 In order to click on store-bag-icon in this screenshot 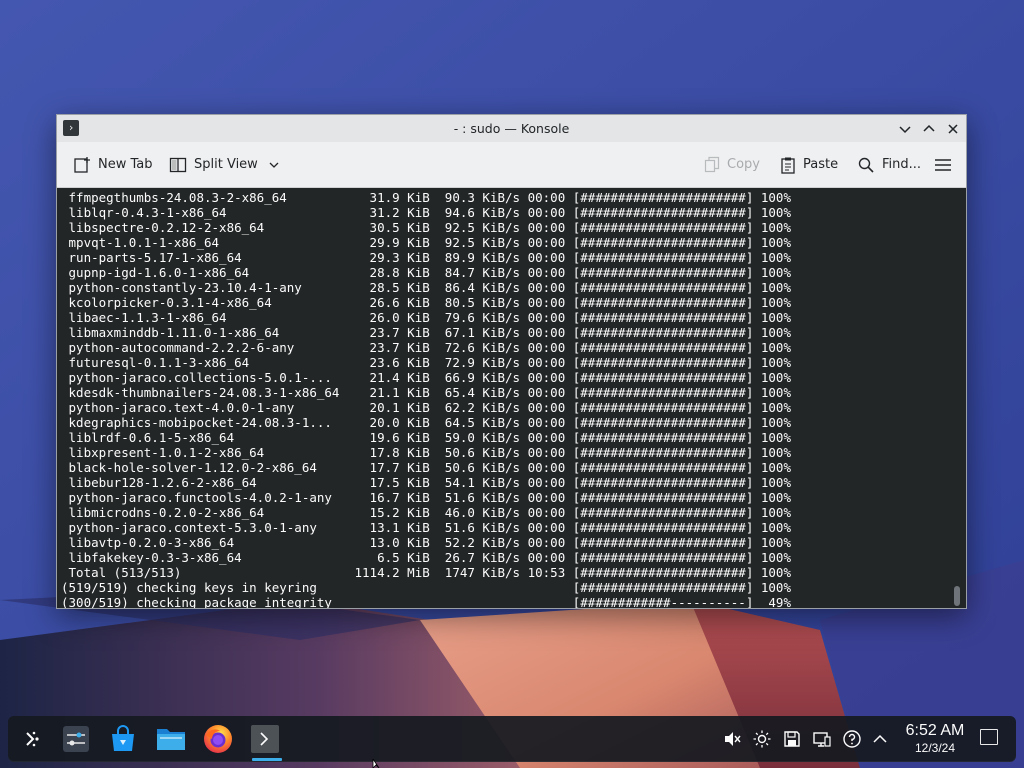, I will do `click(123, 738)`.